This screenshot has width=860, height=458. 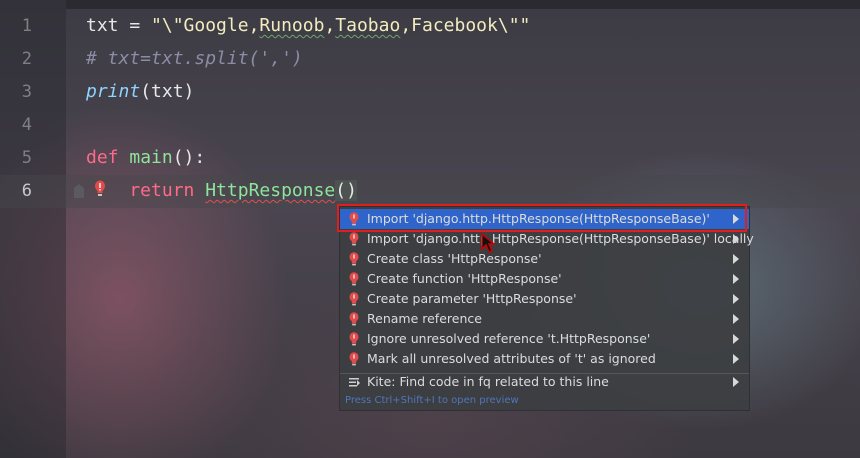 I want to click on mouse-cursor-icon, so click(x=489, y=242).